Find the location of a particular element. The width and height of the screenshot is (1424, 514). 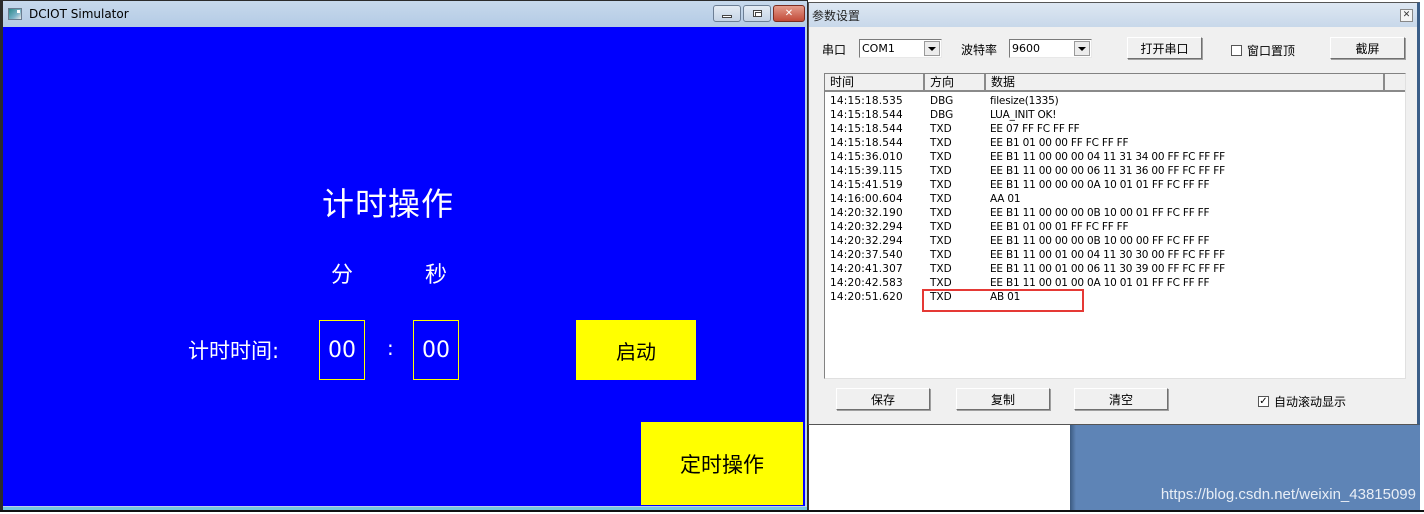

log-time: 14:15:18.535 is located at coordinates (866, 101).